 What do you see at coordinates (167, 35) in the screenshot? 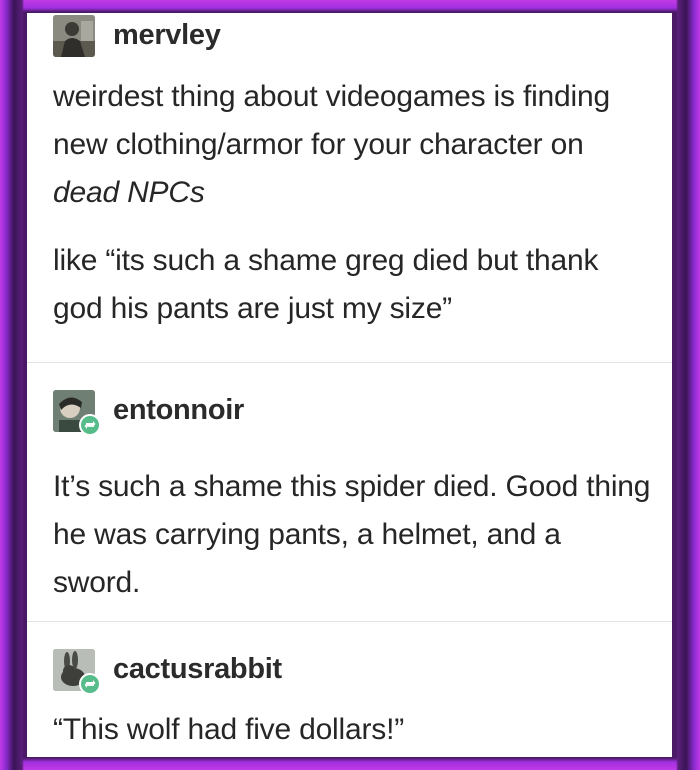
I see `username: mervley` at bounding box center [167, 35].